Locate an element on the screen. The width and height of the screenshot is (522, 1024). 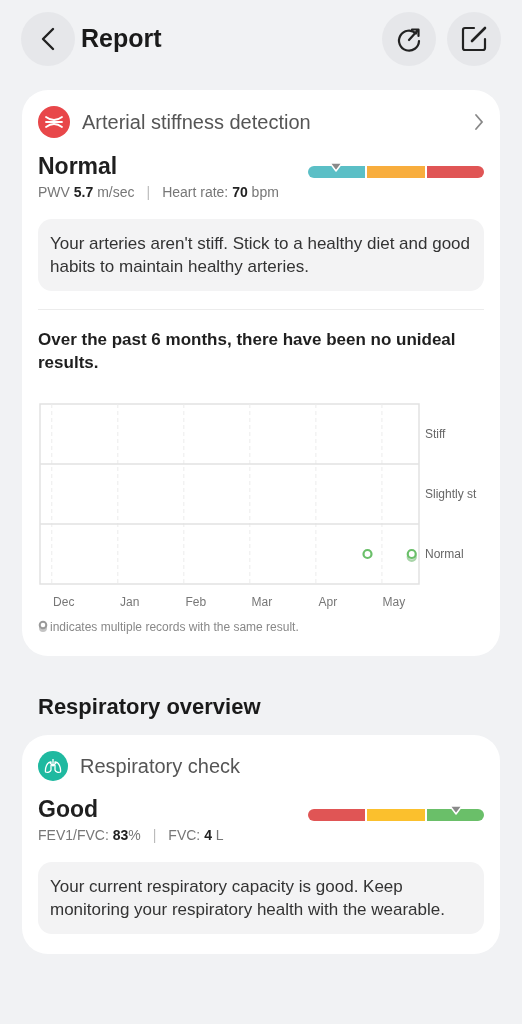
metric-text: PWV 5.7 m/sec is located at coordinates (86, 192).